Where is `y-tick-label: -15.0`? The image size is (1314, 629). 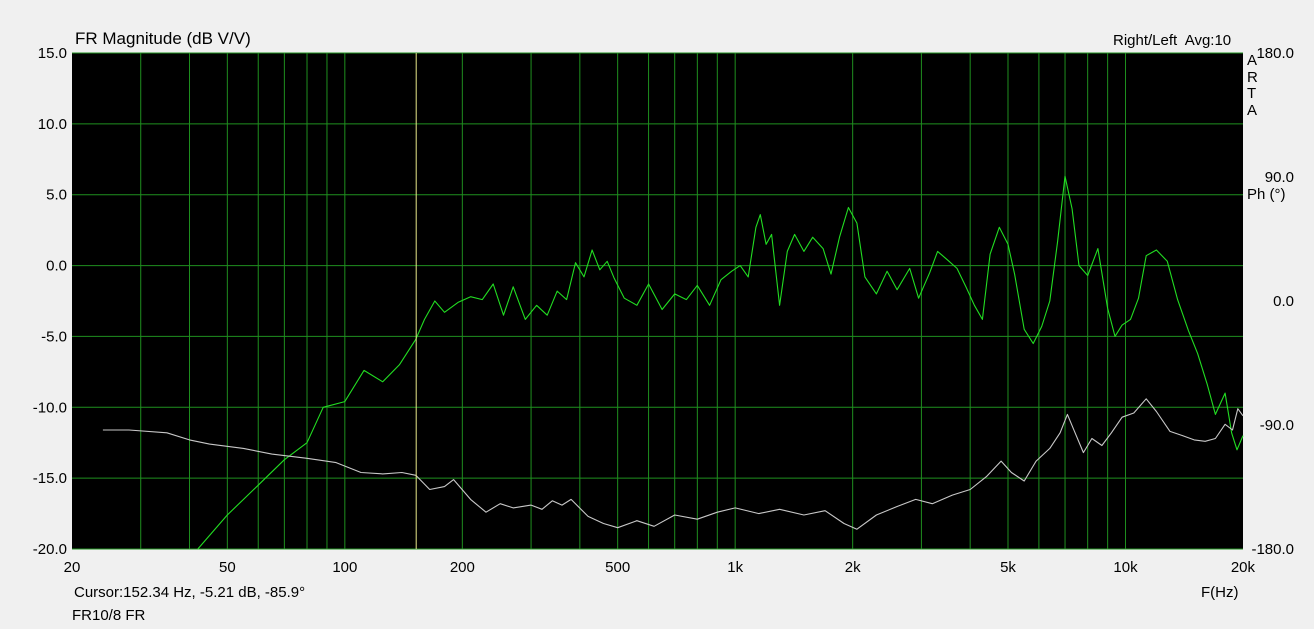
y-tick-label: -15.0 is located at coordinates (50, 478).